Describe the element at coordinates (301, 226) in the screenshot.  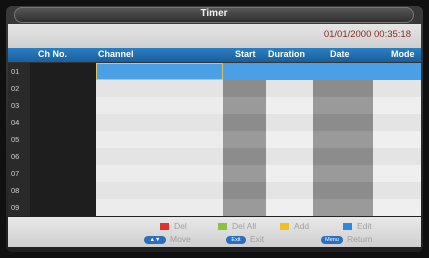
I see `add-label: Add` at that location.